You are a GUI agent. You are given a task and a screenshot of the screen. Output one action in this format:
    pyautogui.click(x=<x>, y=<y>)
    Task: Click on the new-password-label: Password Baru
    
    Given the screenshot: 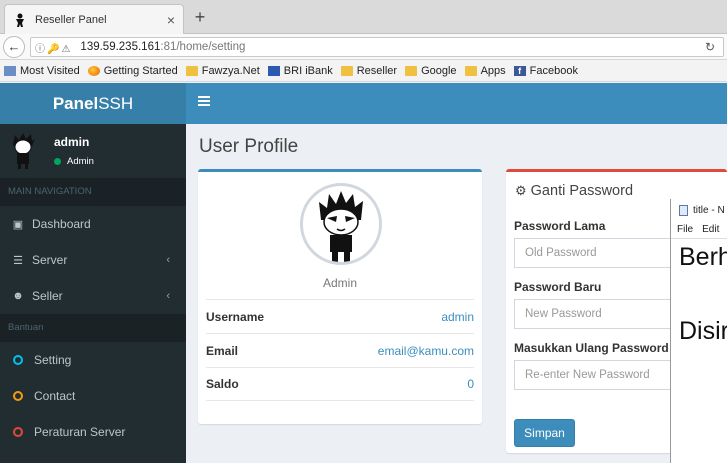 What is the action you would take?
    pyautogui.click(x=558, y=287)
    